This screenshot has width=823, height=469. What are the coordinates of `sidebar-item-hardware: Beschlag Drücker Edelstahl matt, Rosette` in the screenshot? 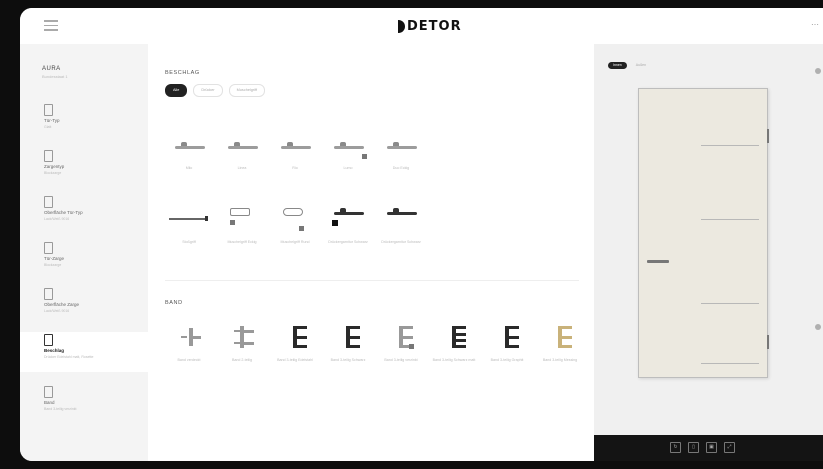 It's located at (84, 352).